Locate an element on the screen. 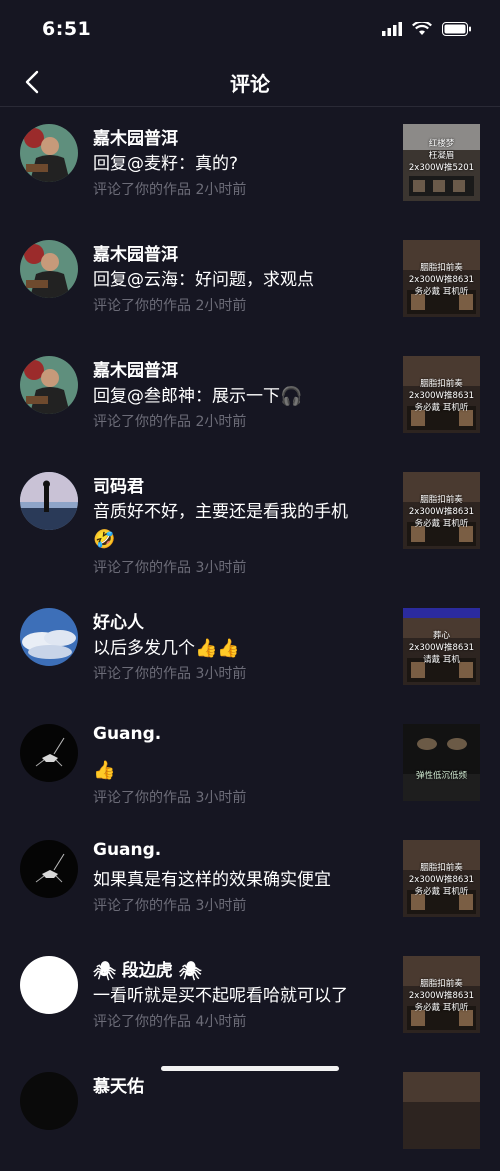 The width and height of the screenshot is (500, 1171). thumbnail-caption: 红楼梦 枉凝眉 2x300W推5201 is located at coordinates (441, 156).